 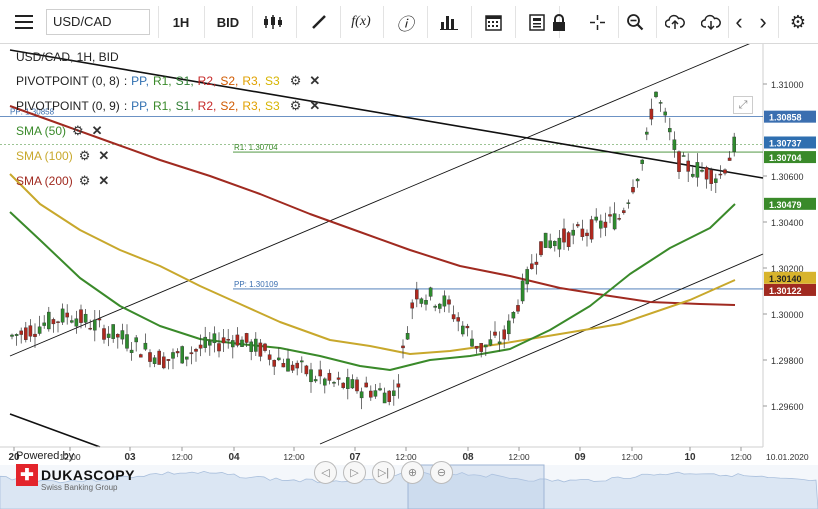 I want to click on zoom-out-icon: ⊖, so click(x=441, y=472).